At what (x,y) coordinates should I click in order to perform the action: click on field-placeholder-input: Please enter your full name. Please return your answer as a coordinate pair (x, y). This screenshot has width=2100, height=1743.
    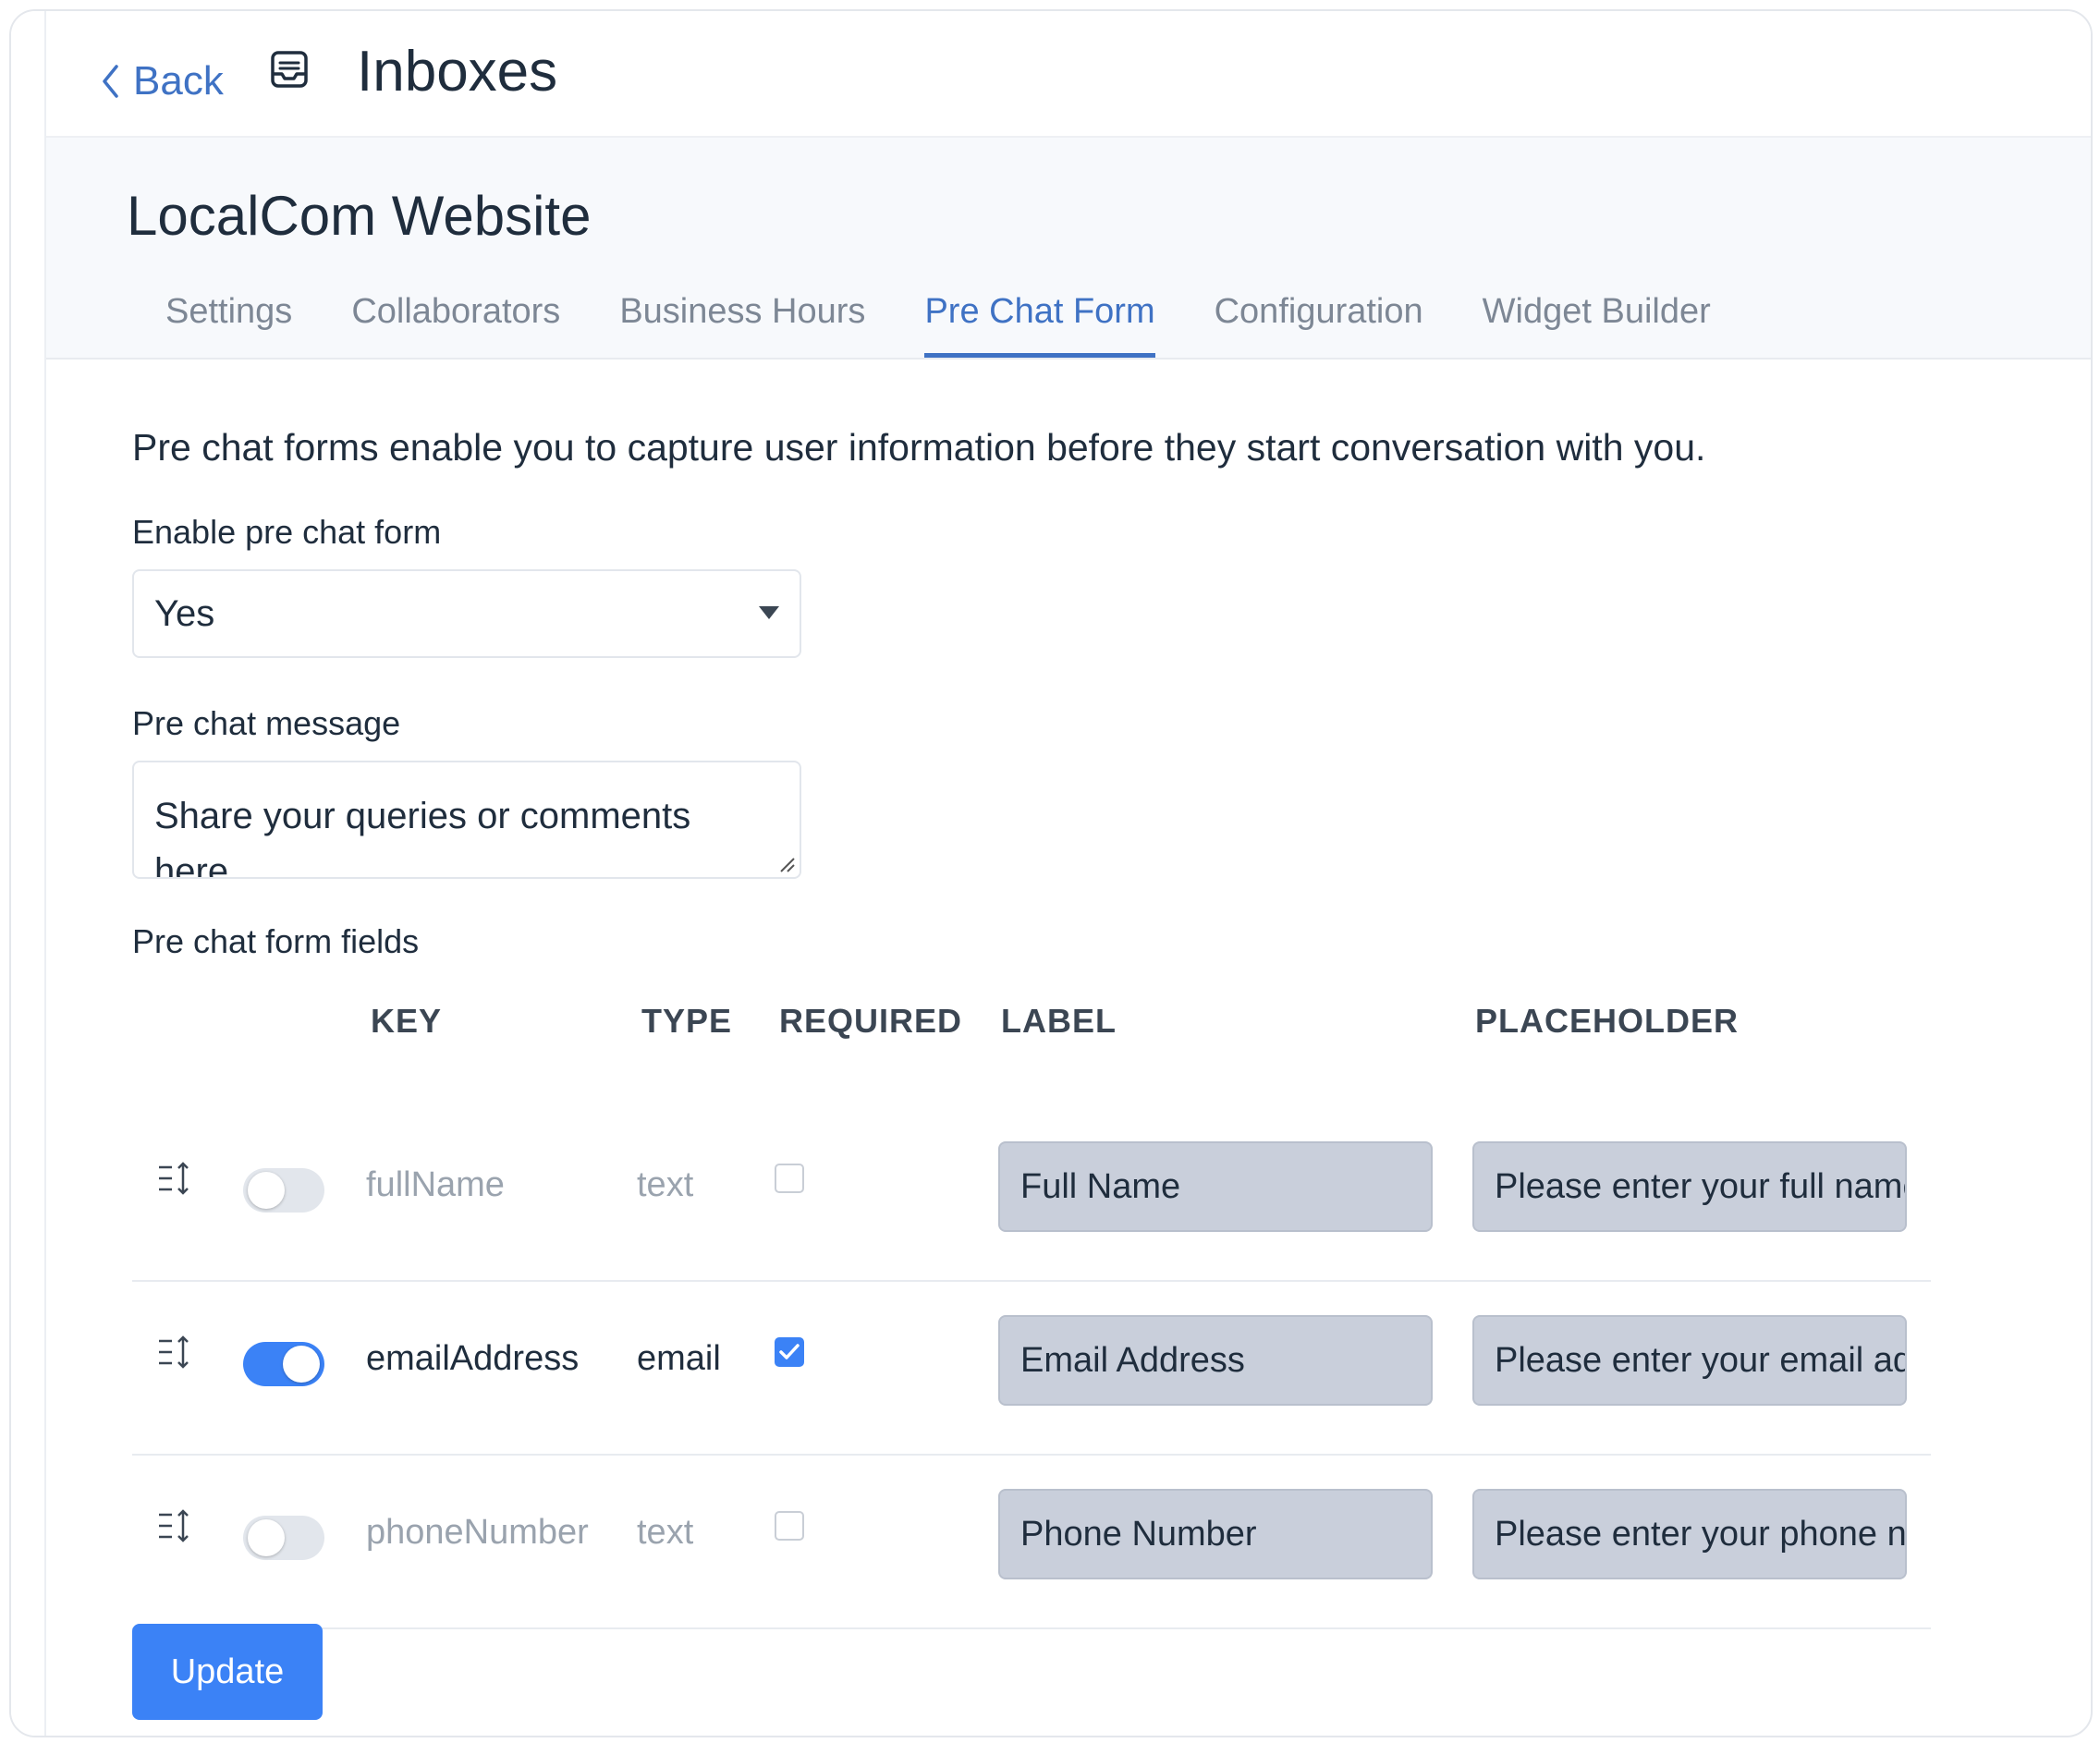
    Looking at the image, I should click on (1690, 1186).